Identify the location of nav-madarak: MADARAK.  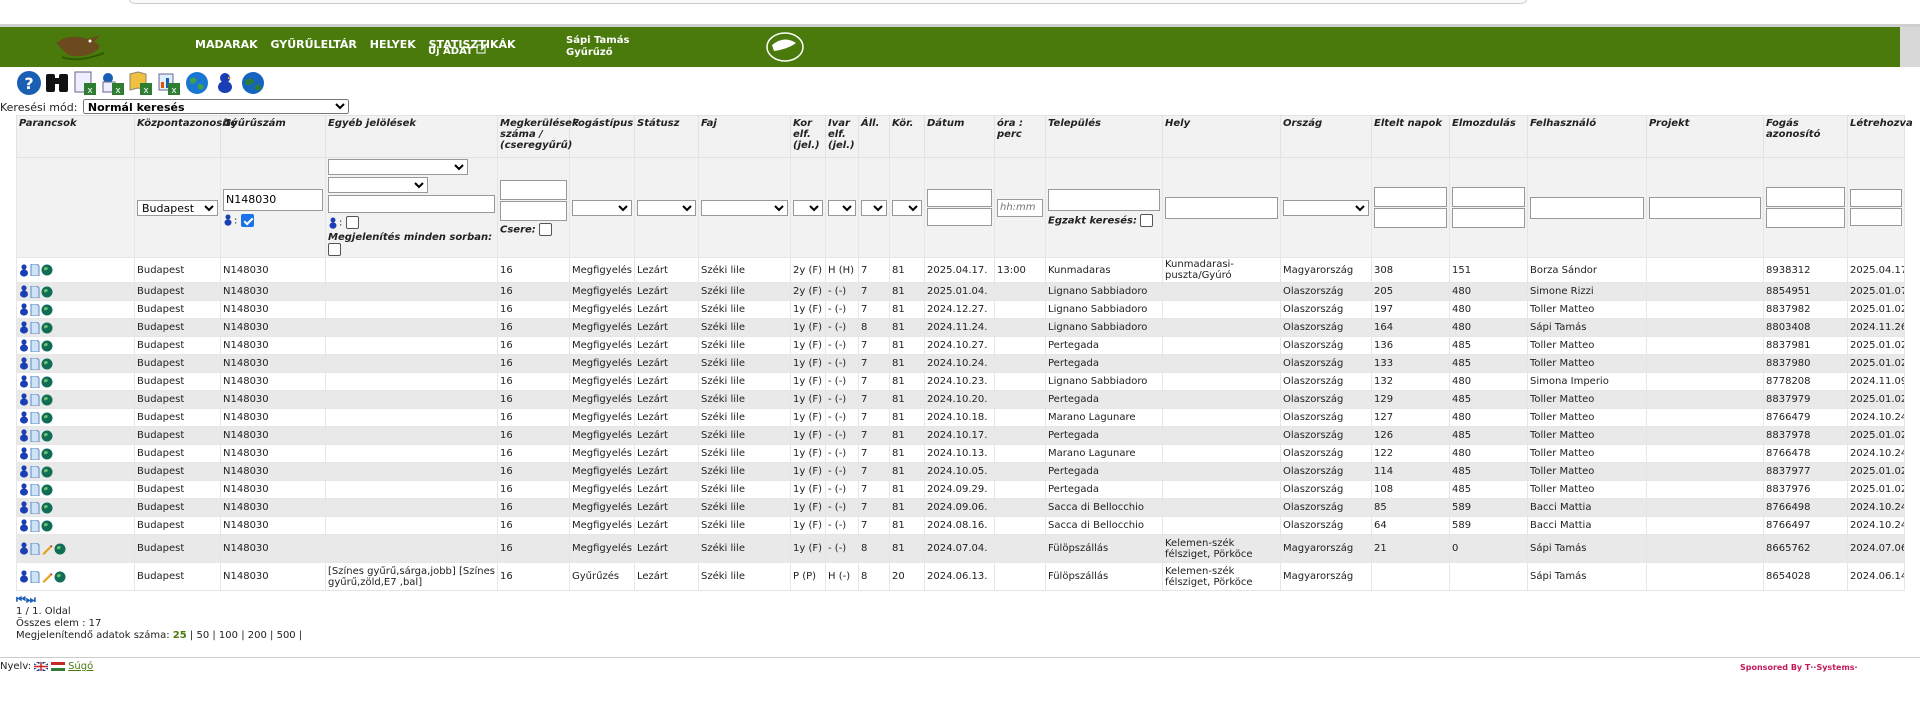
(226, 44).